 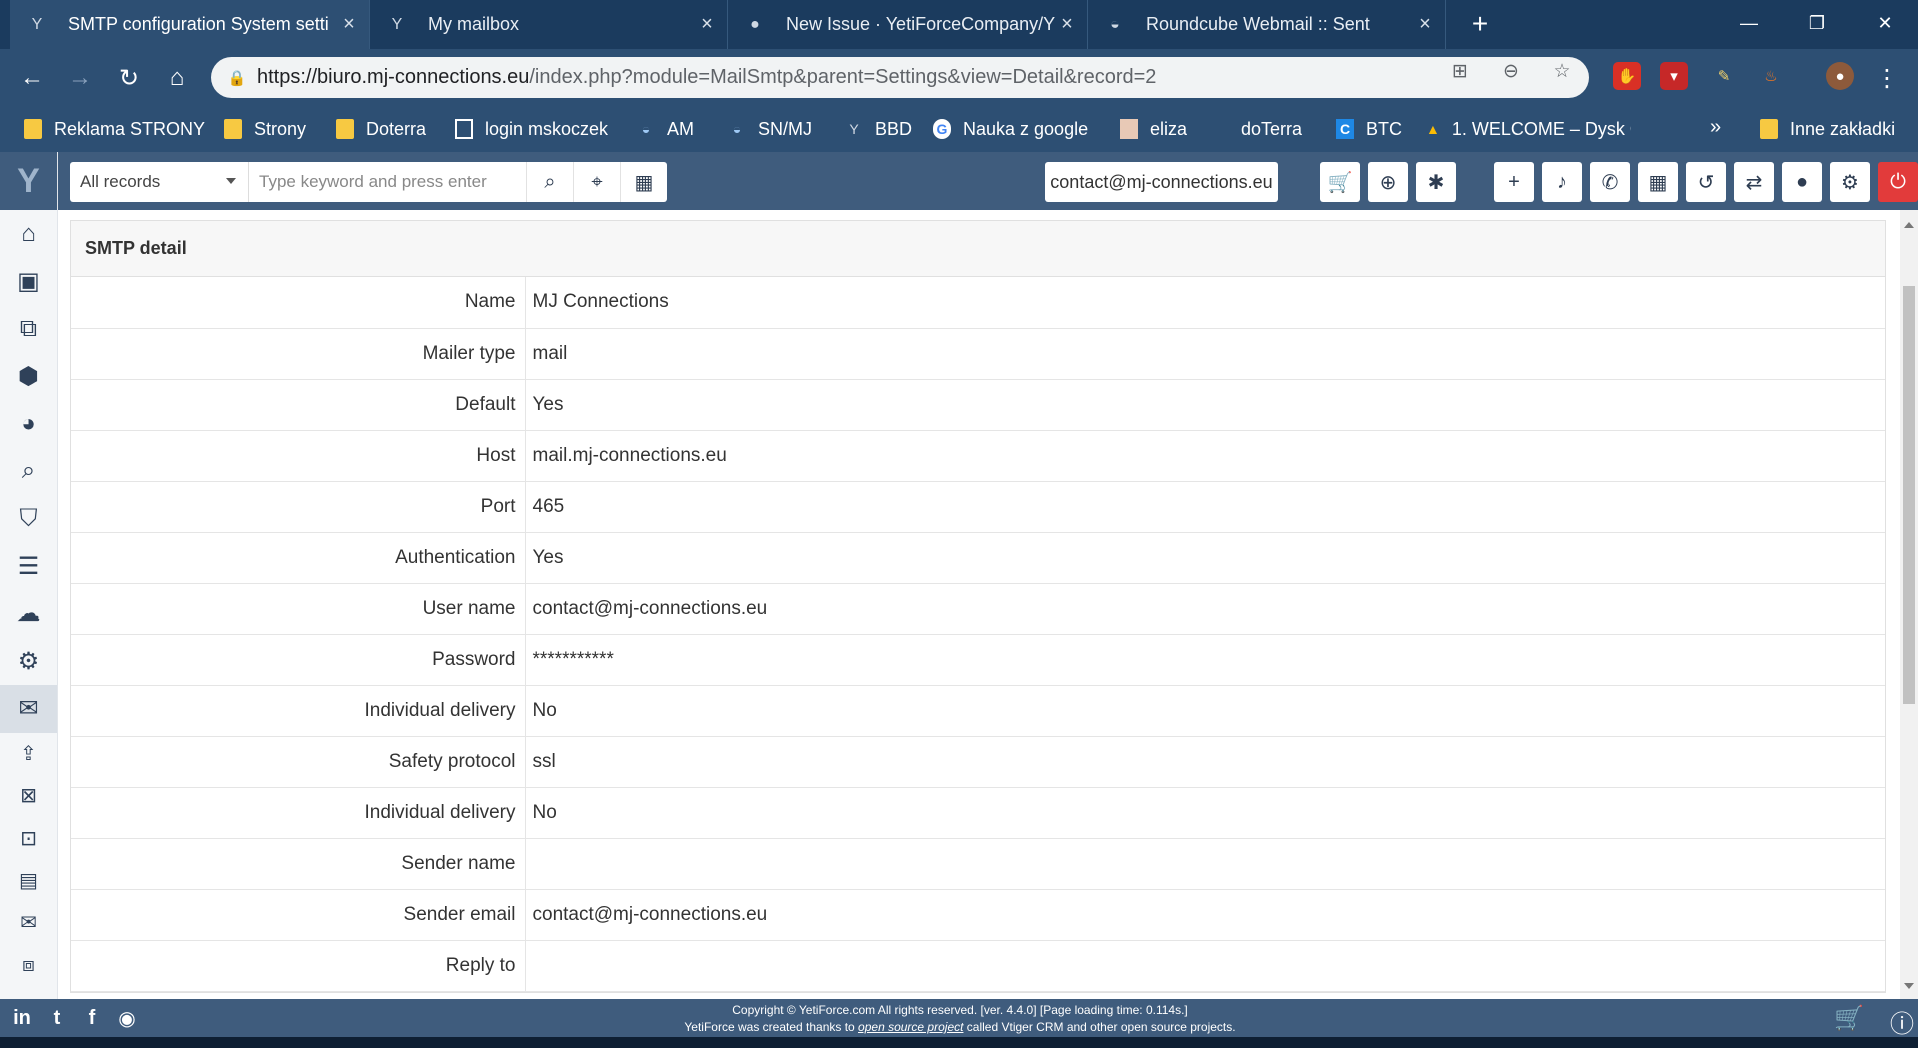 I want to click on mail-template-icon: ⊠, so click(x=28, y=796).